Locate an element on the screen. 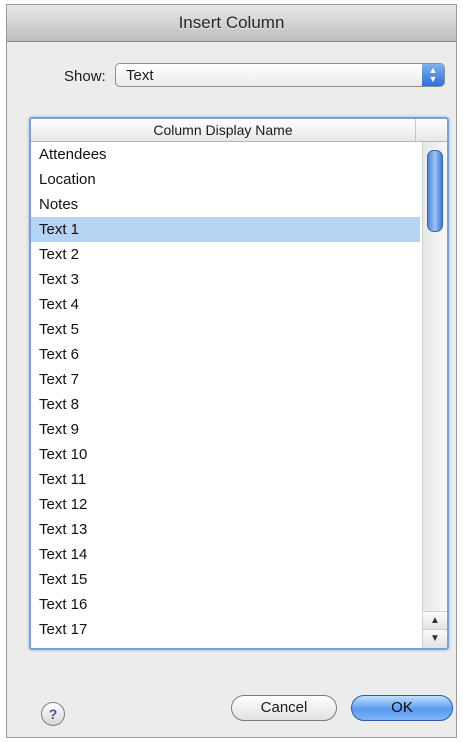 Image resolution: width=463 pixels, height=742 pixels. list-item: Text 16 is located at coordinates (225, 604).